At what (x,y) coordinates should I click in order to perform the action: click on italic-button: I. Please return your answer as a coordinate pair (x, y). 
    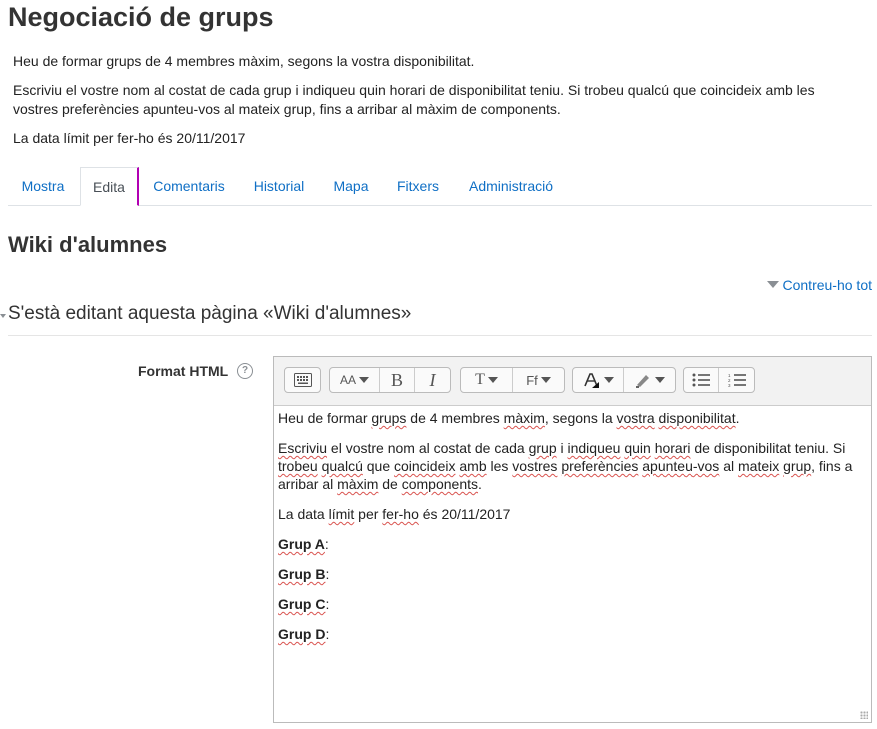
    Looking at the image, I should click on (432, 380).